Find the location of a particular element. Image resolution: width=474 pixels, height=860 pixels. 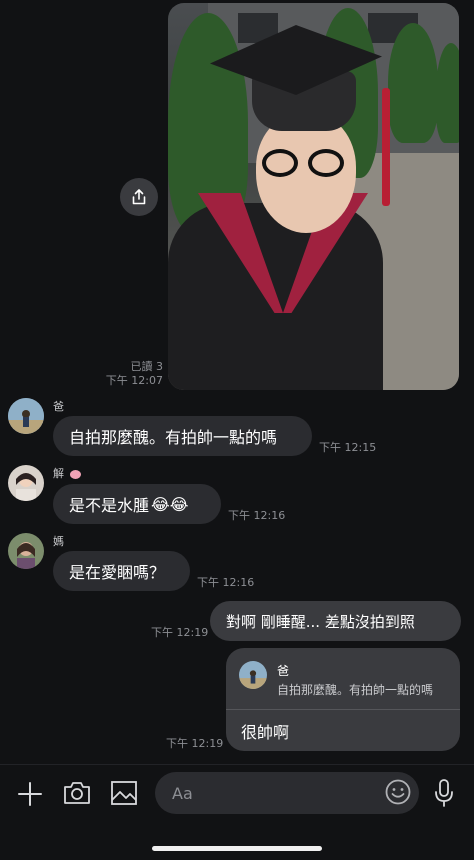

quoted-avatar is located at coordinates (253, 675).